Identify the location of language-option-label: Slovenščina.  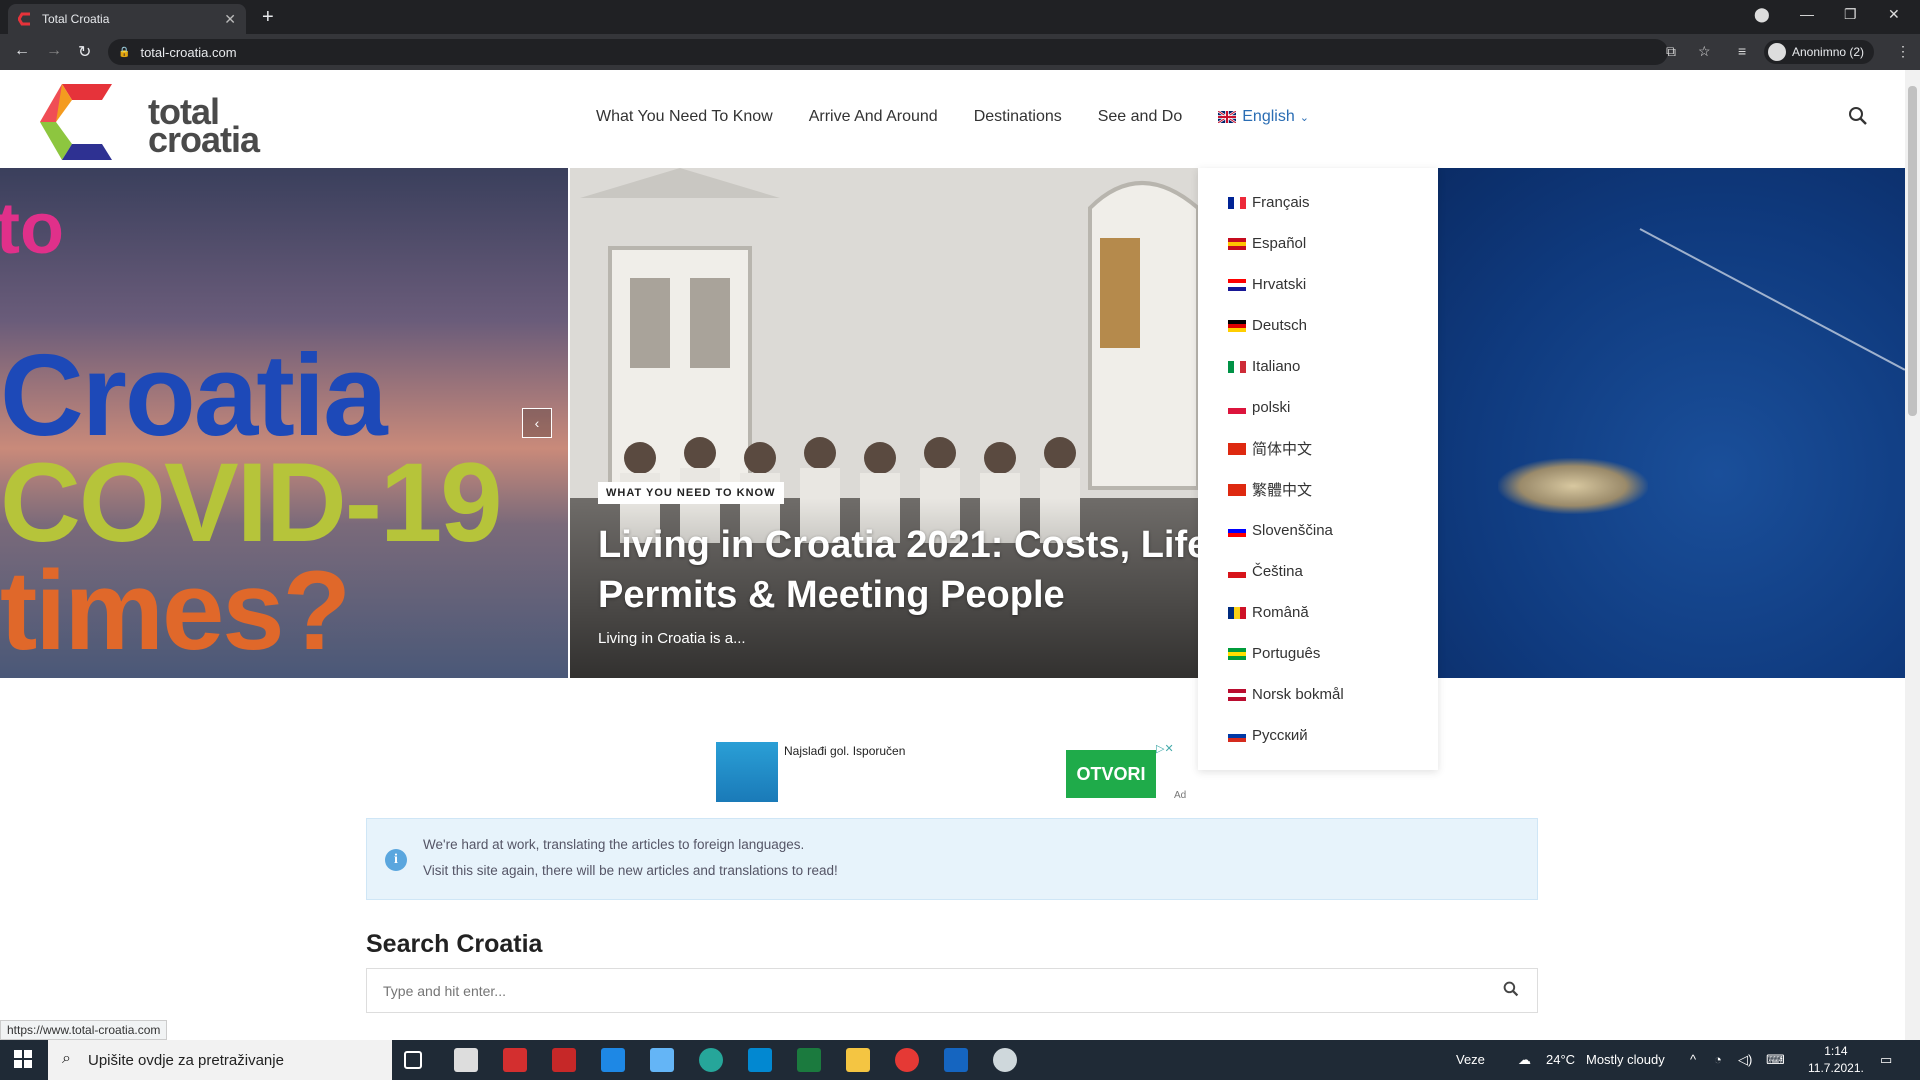
(1292, 530).